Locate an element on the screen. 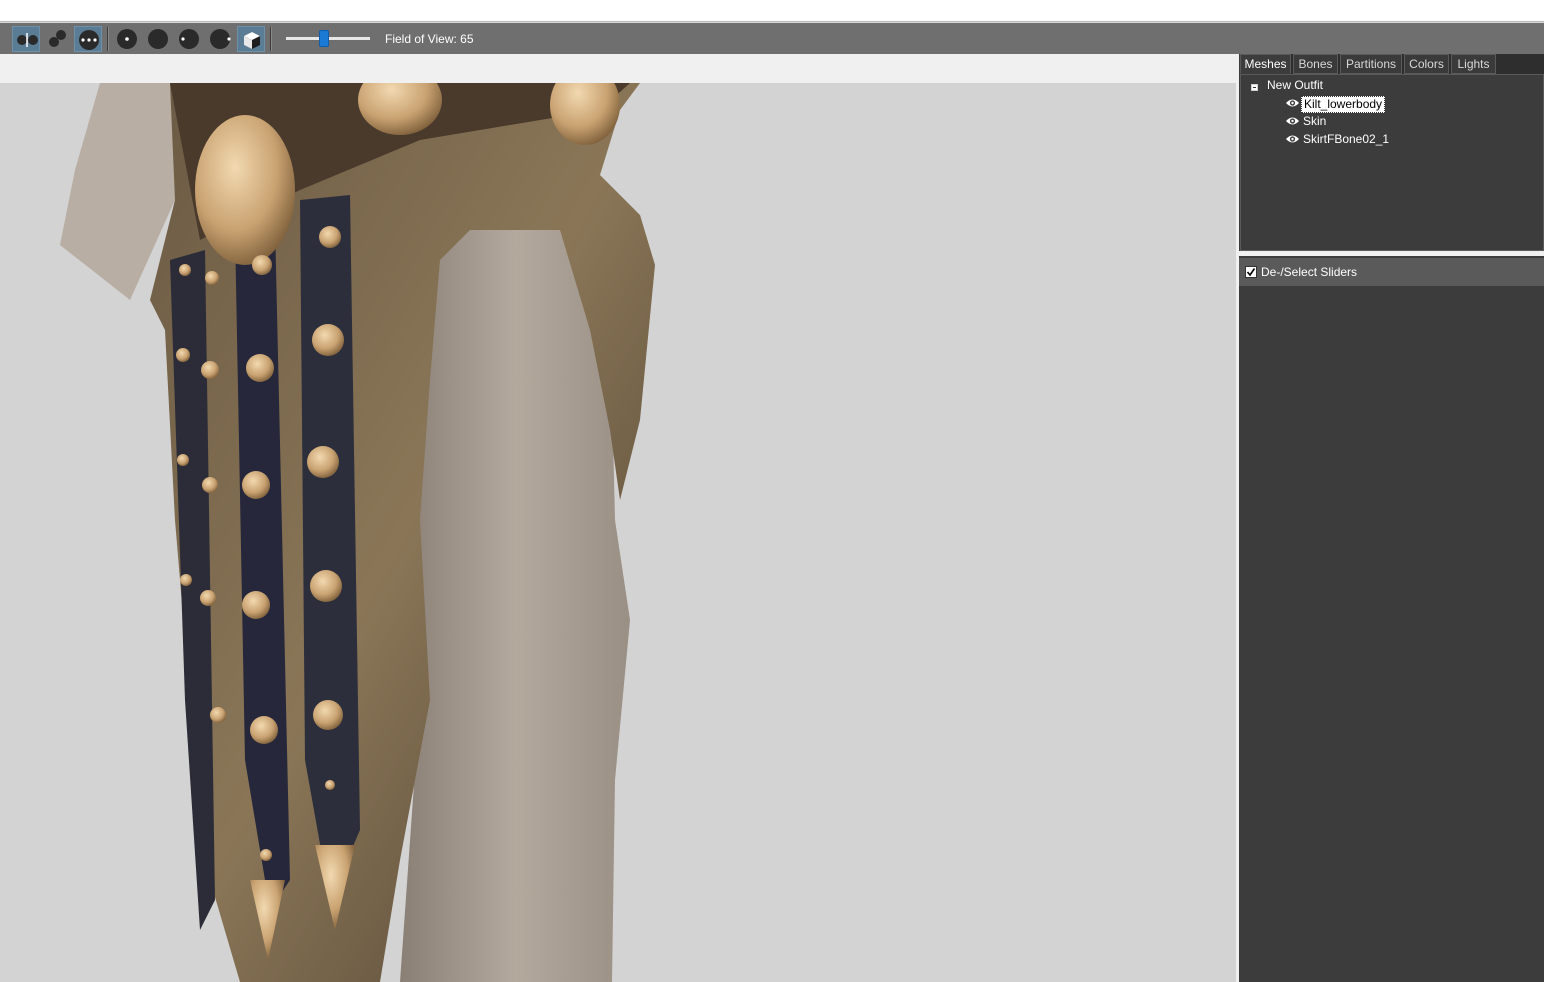 This screenshot has height=982, width=1544. viewport-header-strip is located at coordinates (618, 68).